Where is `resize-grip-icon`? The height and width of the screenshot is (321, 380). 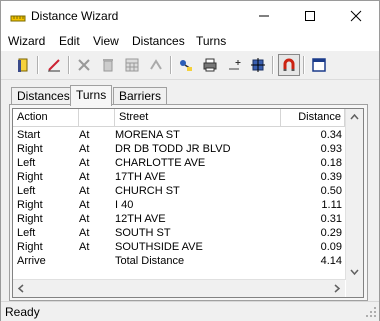
resize-grip-icon is located at coordinates (371, 312).